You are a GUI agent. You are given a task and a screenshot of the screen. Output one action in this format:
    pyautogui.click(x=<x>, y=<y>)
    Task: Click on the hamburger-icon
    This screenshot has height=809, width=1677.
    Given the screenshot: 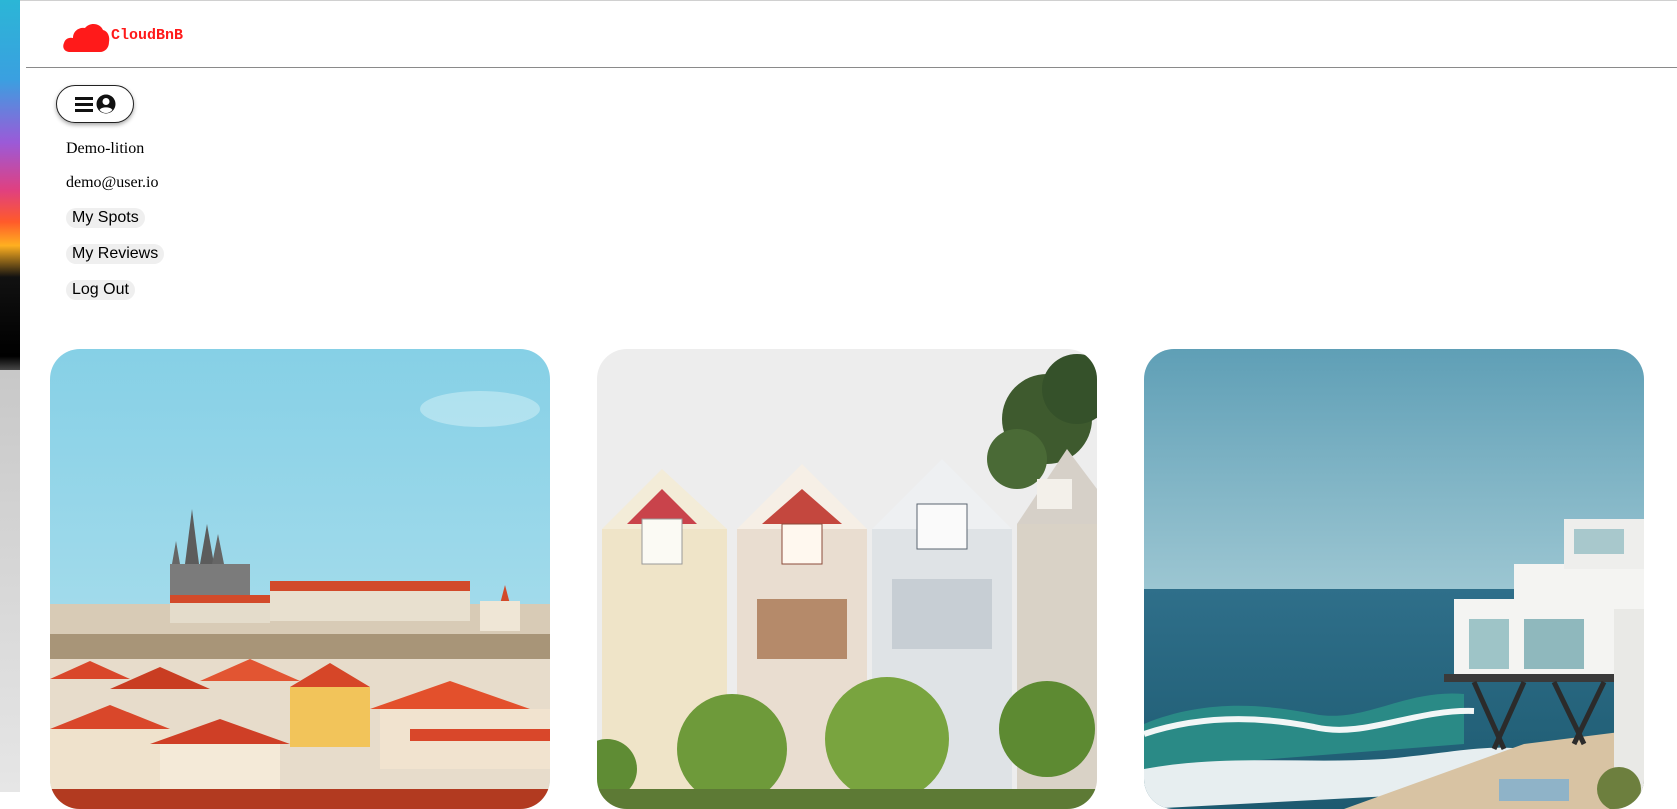 What is the action you would take?
    pyautogui.click(x=83, y=104)
    